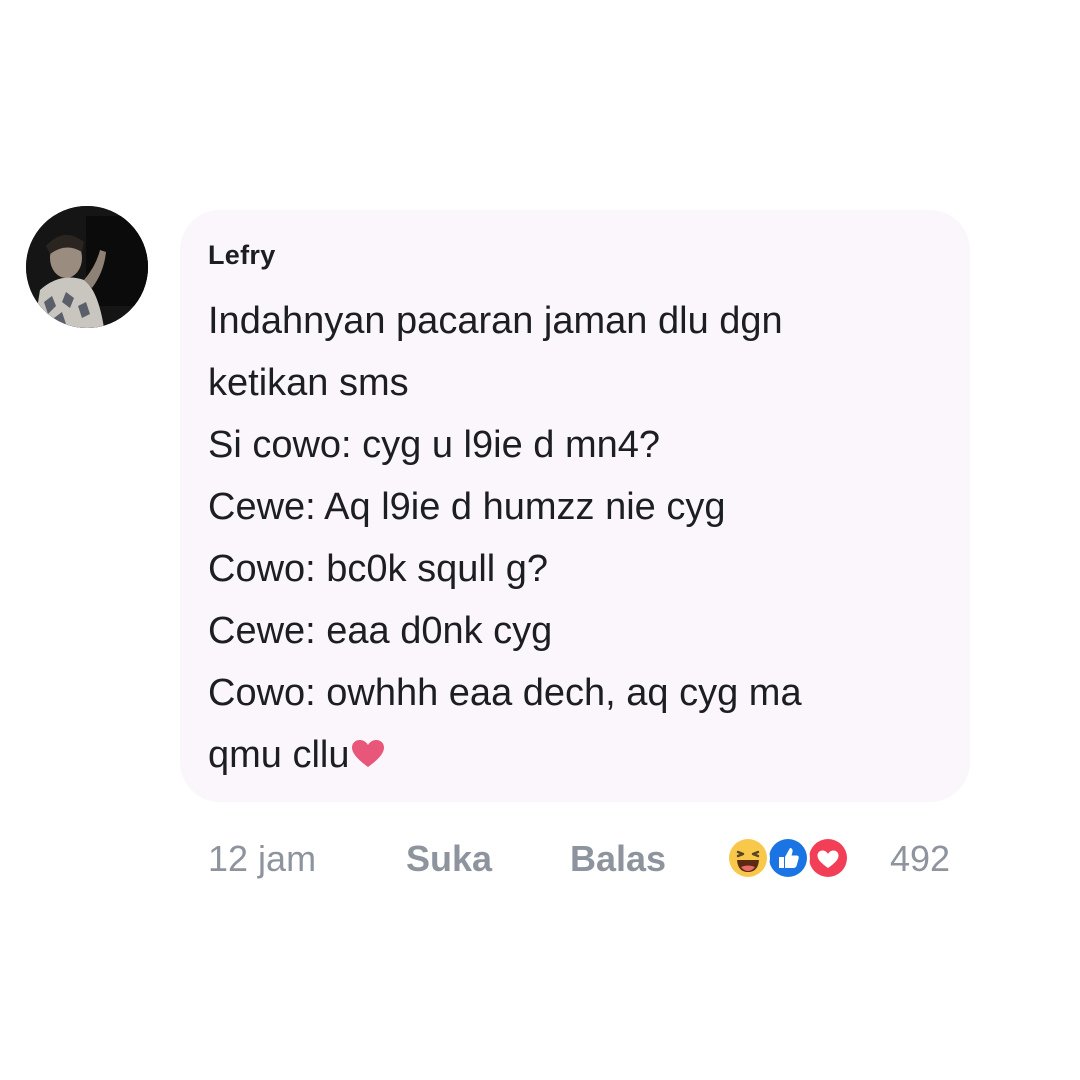  Describe the element at coordinates (788, 858) in the screenshot. I see `like-icon` at that location.